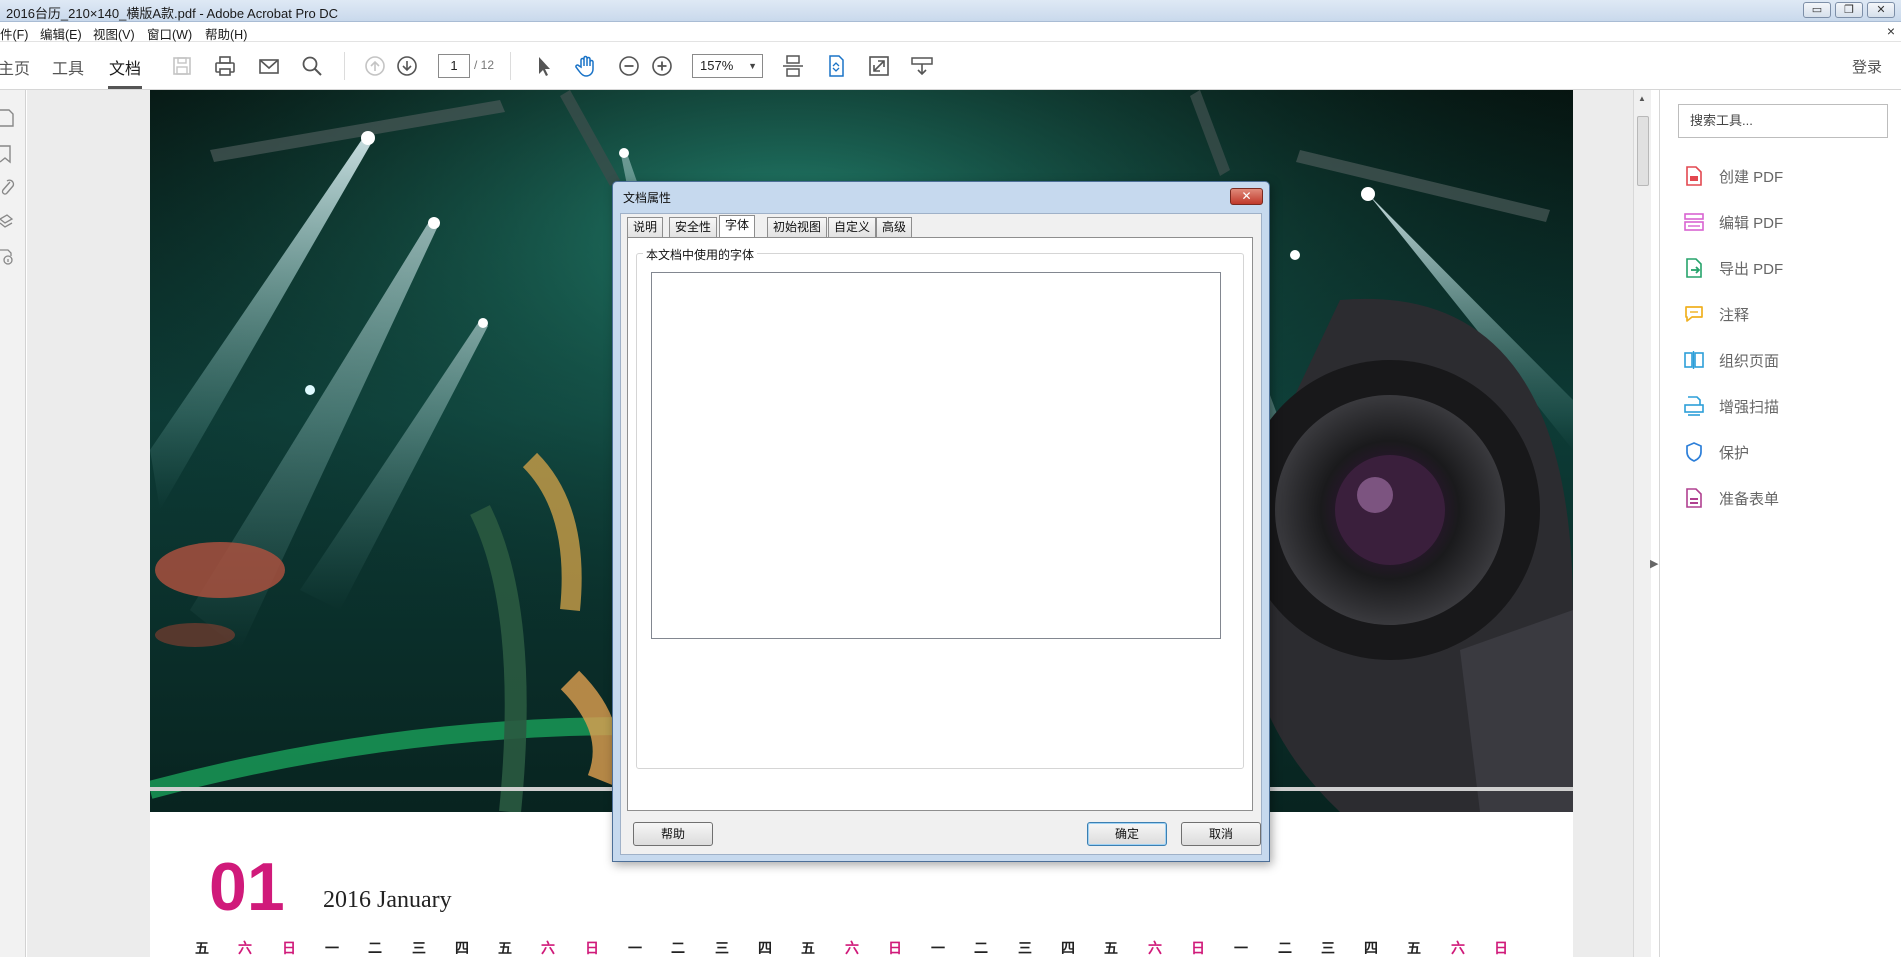 The height and width of the screenshot is (957, 1901). Describe the element at coordinates (375, 66) in the screenshot. I see `page-up-icon` at that location.